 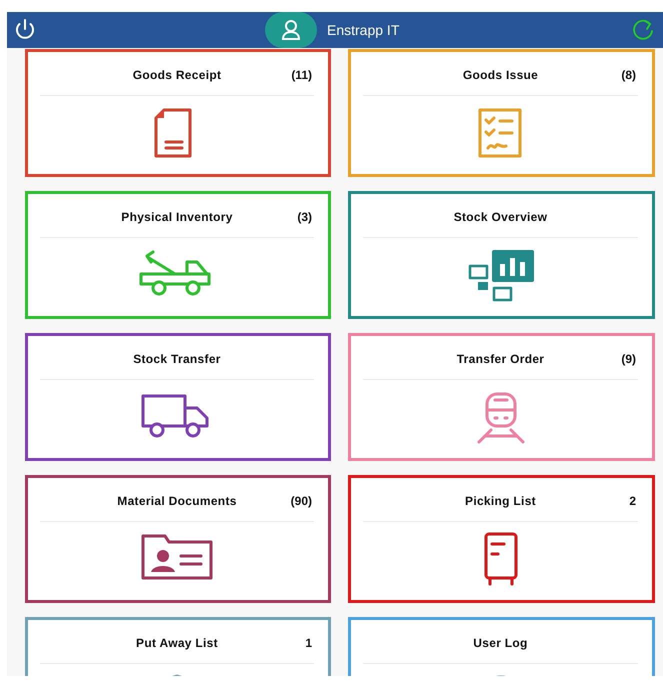 What do you see at coordinates (177, 217) in the screenshot?
I see `tile-title: Physical Inventory` at bounding box center [177, 217].